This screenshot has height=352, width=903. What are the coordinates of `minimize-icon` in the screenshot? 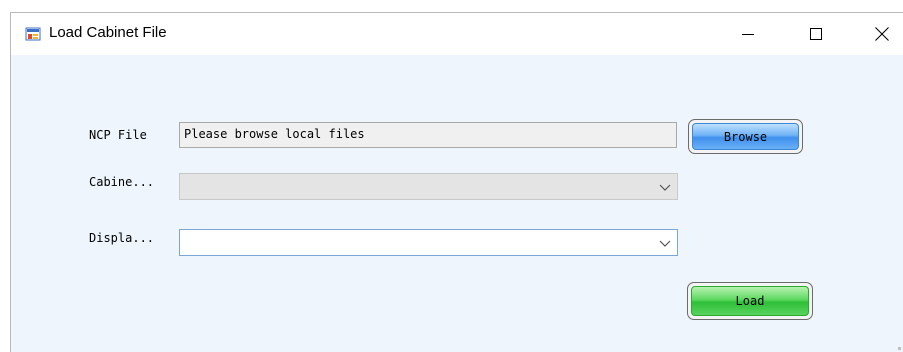 It's located at (748, 34).